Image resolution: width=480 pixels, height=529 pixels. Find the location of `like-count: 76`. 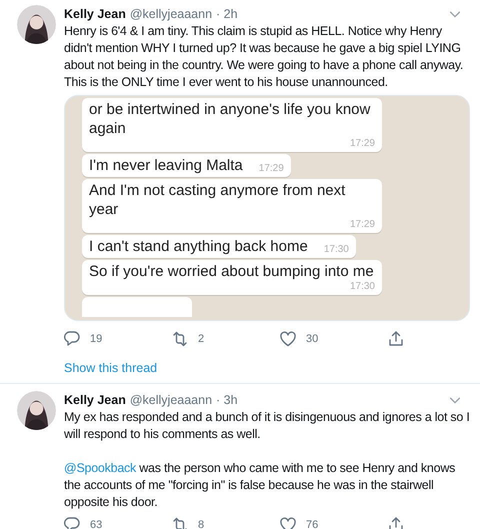

like-count: 76 is located at coordinates (312, 523).